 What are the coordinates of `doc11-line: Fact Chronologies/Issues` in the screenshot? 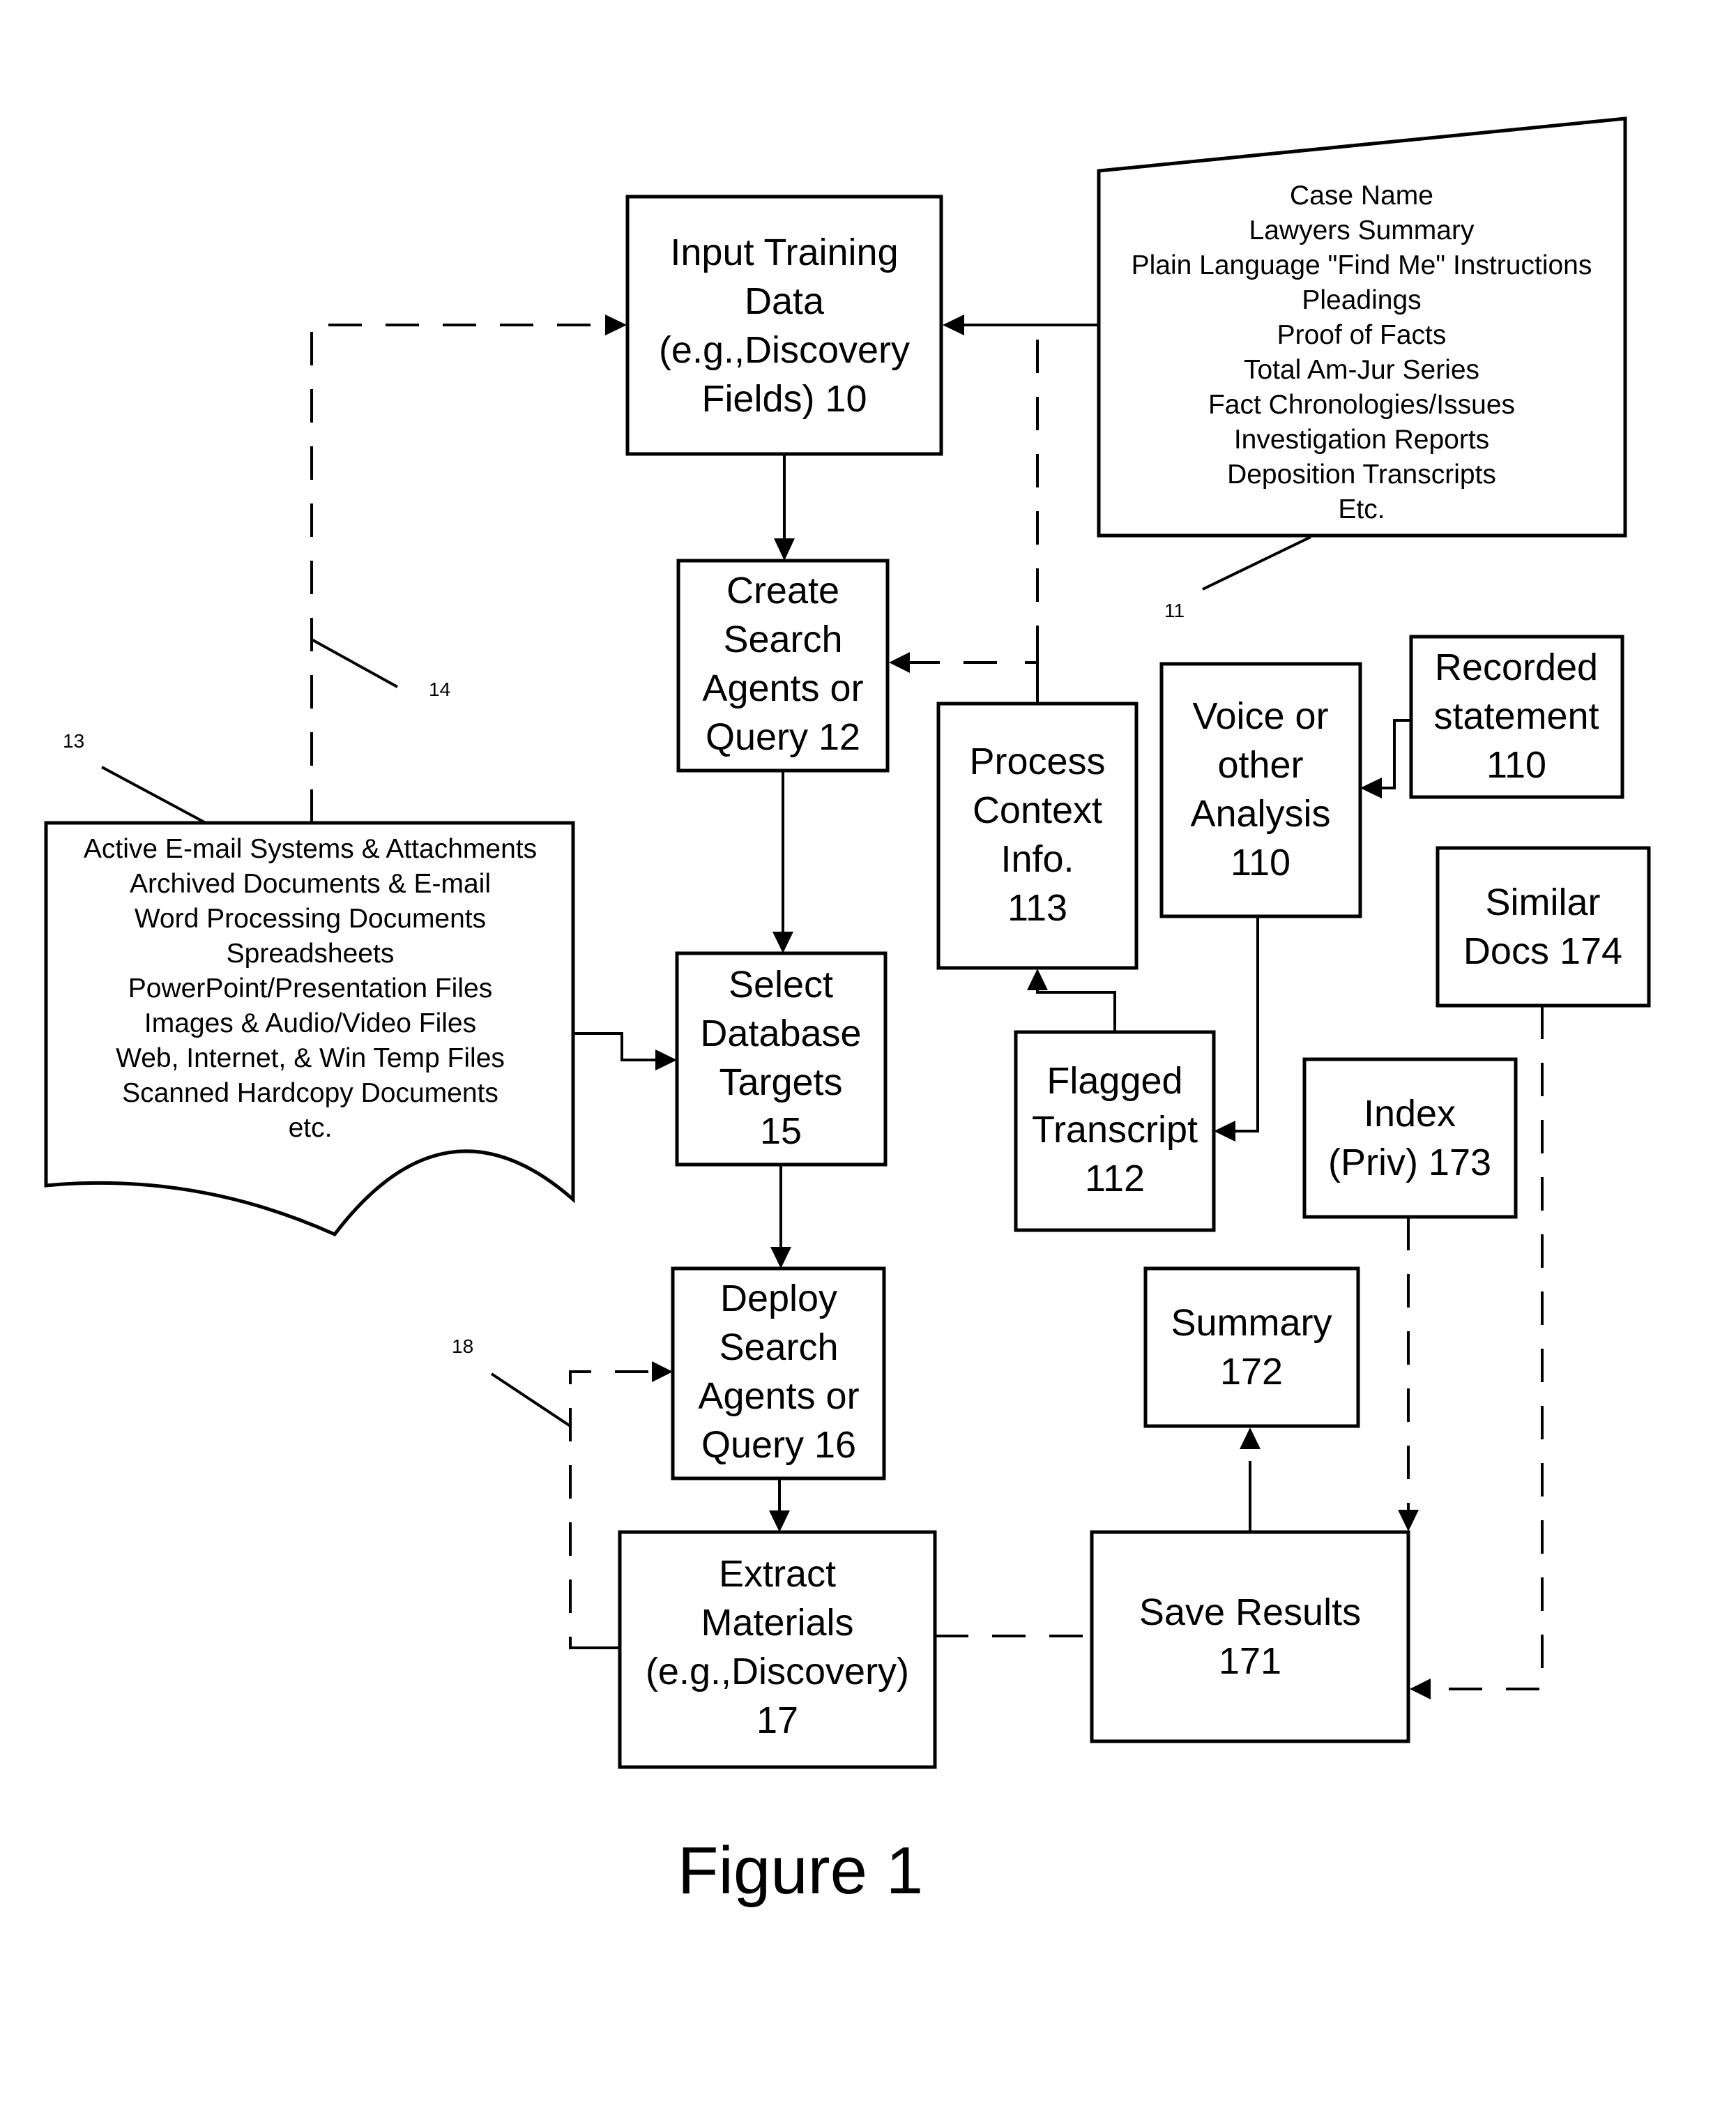 It's located at (1362, 405).